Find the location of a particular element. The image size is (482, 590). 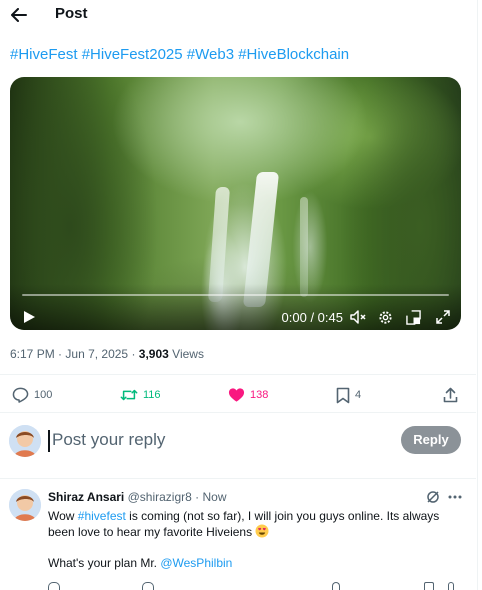

post-time: 6:17 PM is located at coordinates (32, 354).